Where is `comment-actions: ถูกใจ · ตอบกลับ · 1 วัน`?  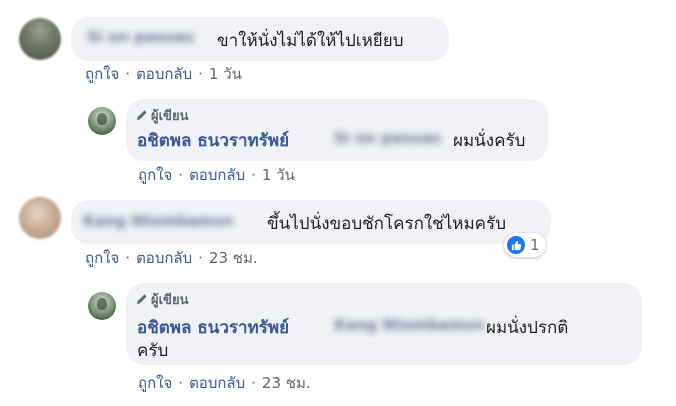 comment-actions: ถูกใจ · ตอบกลับ · 1 วัน is located at coordinates (163, 74).